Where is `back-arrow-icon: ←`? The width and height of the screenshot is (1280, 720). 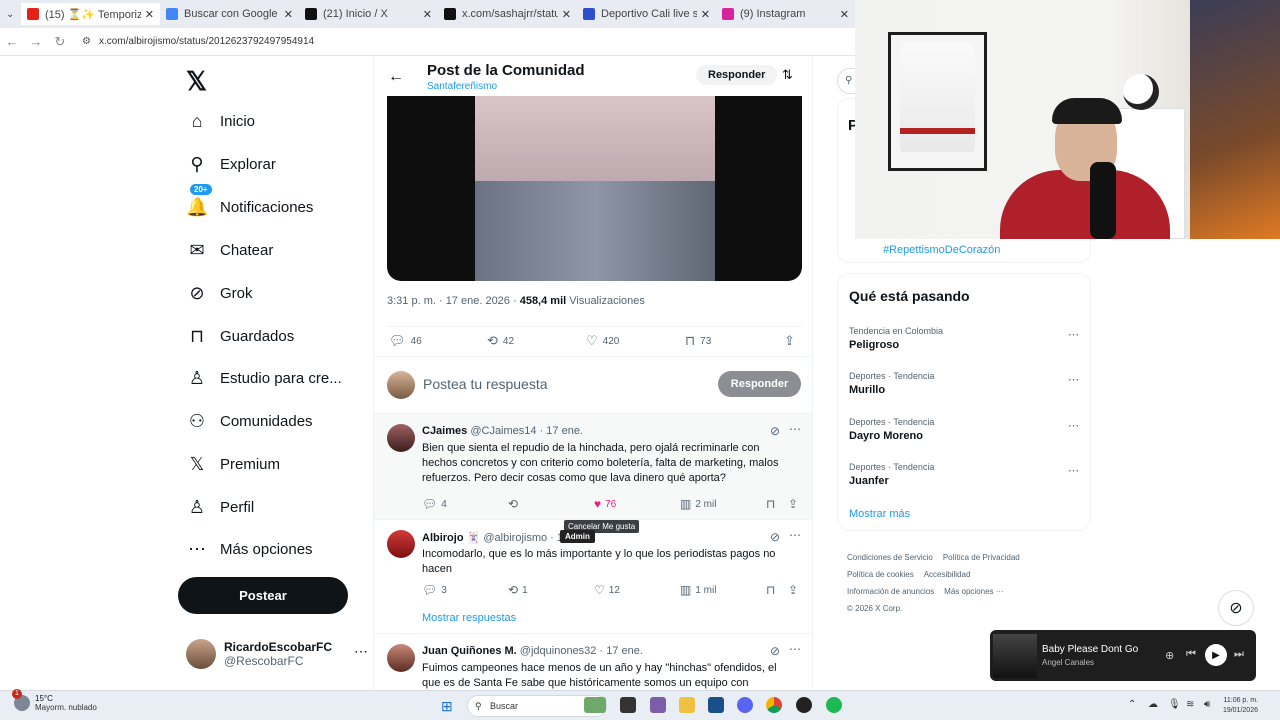
back-arrow-icon: ← is located at coordinates (396, 77).